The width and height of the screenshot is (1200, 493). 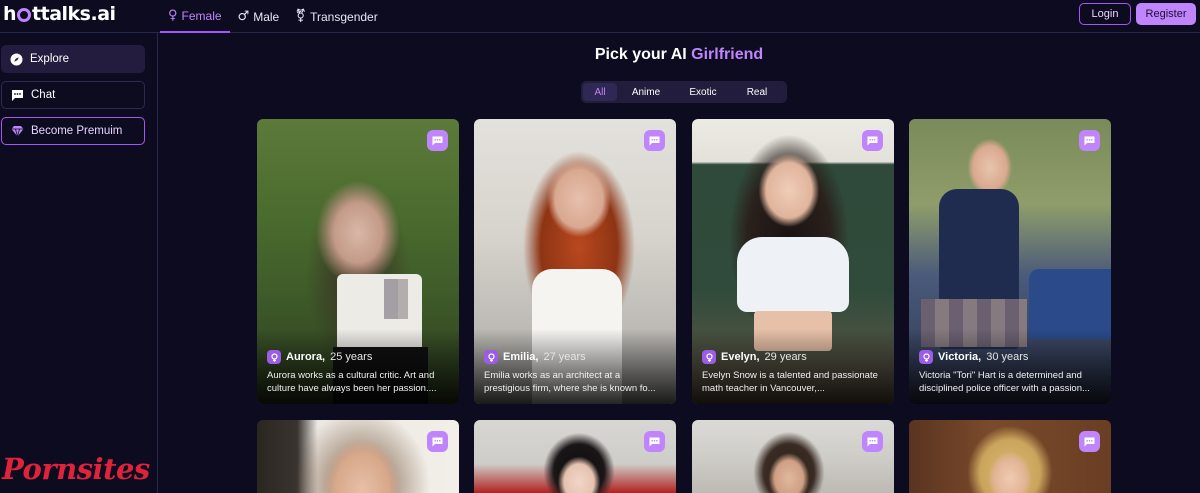 I want to click on register-button: Register, so click(x=1166, y=14).